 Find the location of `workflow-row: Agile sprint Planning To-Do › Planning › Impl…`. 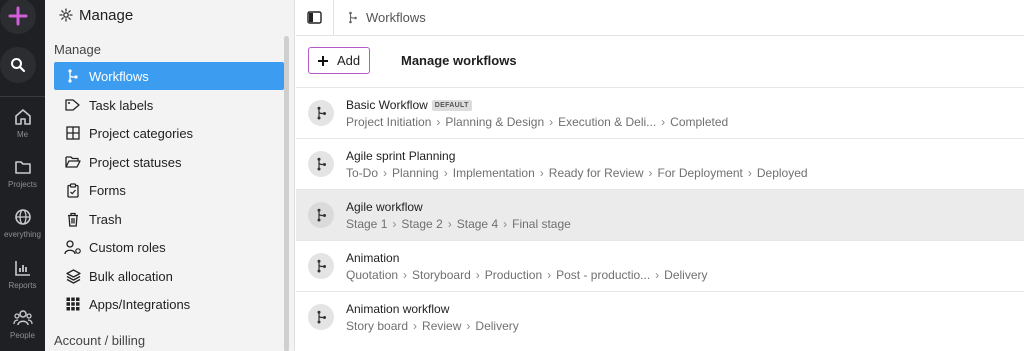

workflow-row: Agile sprint Planning To-Do › Planning › Impl… is located at coordinates (660, 163).